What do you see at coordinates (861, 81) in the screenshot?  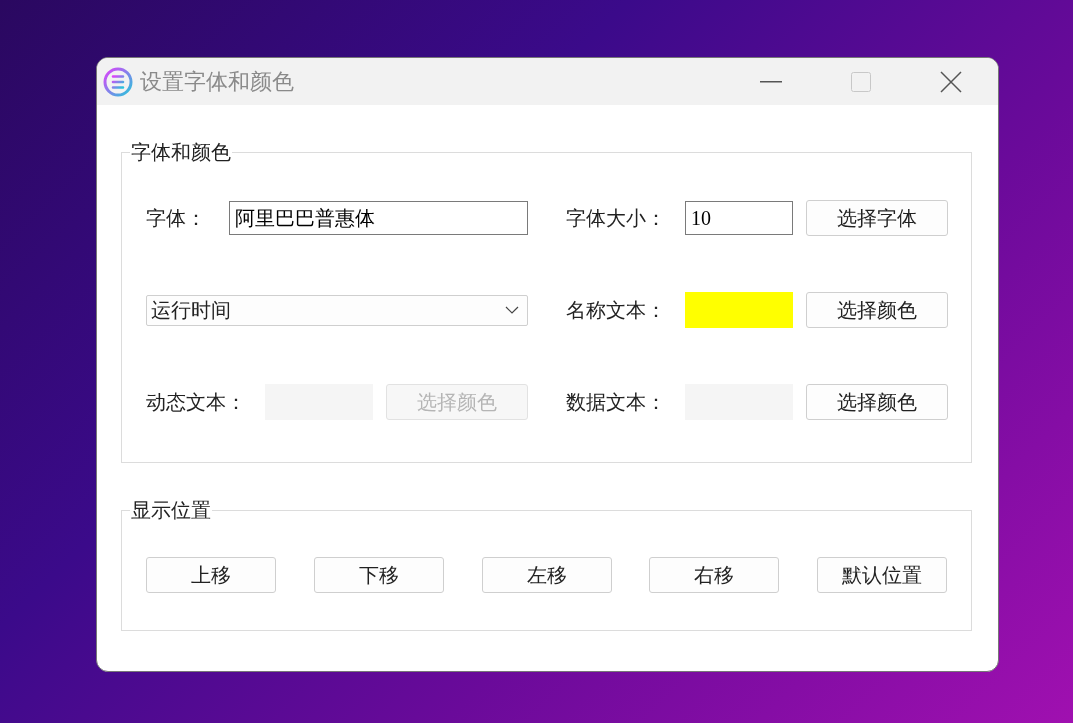 I see `maximize-icon` at bounding box center [861, 81].